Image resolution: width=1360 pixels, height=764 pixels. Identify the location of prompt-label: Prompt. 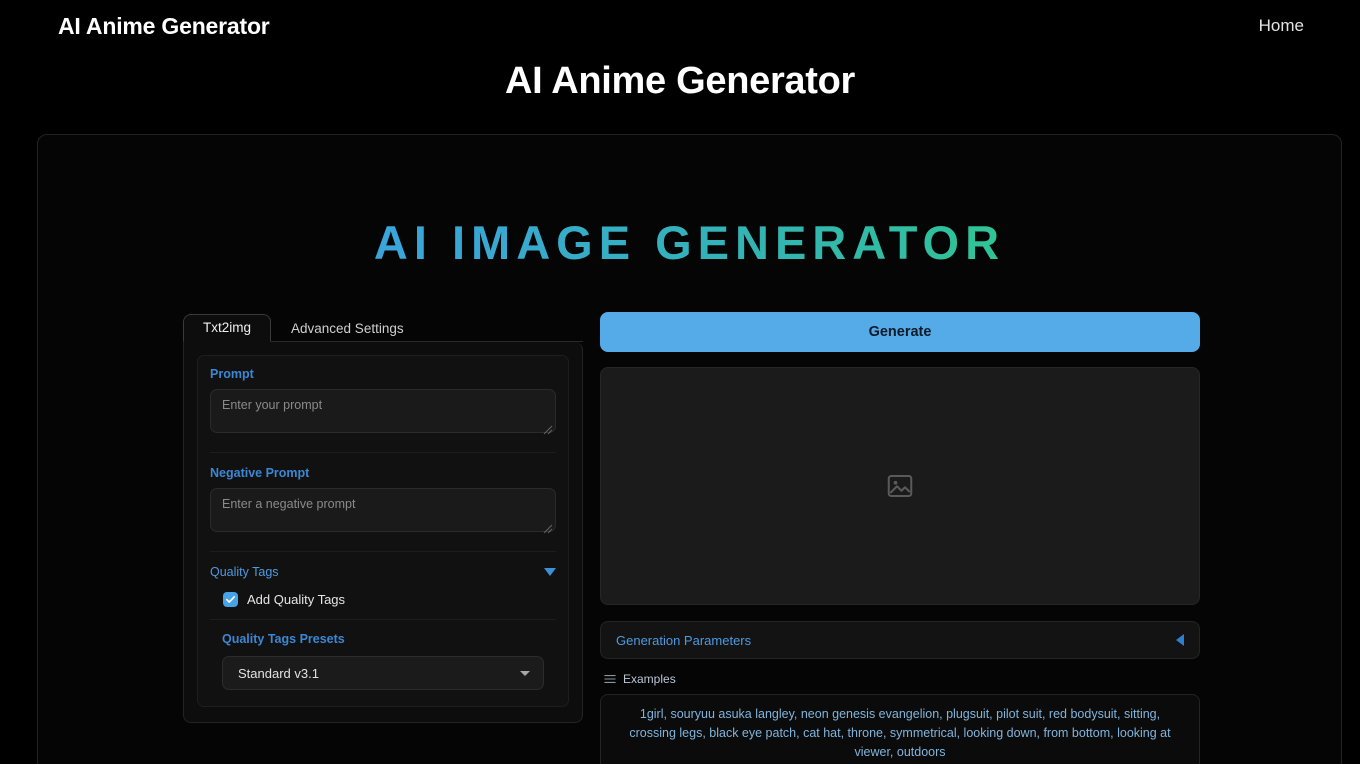
(232, 374).